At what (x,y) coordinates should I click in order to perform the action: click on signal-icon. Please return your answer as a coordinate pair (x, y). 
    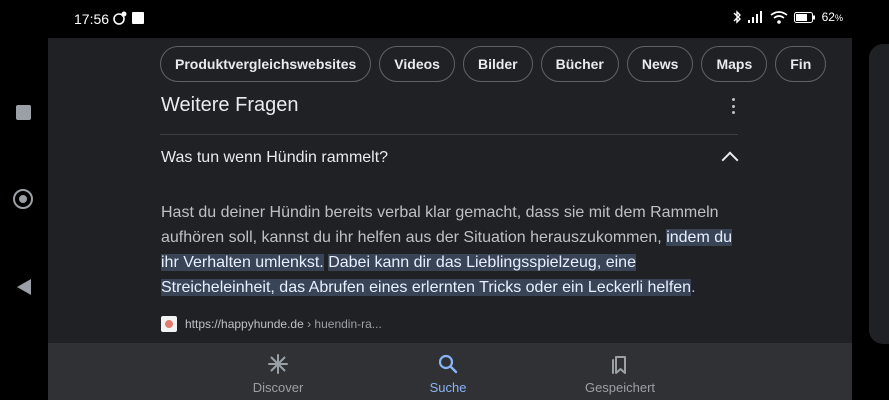
    Looking at the image, I should click on (754, 17).